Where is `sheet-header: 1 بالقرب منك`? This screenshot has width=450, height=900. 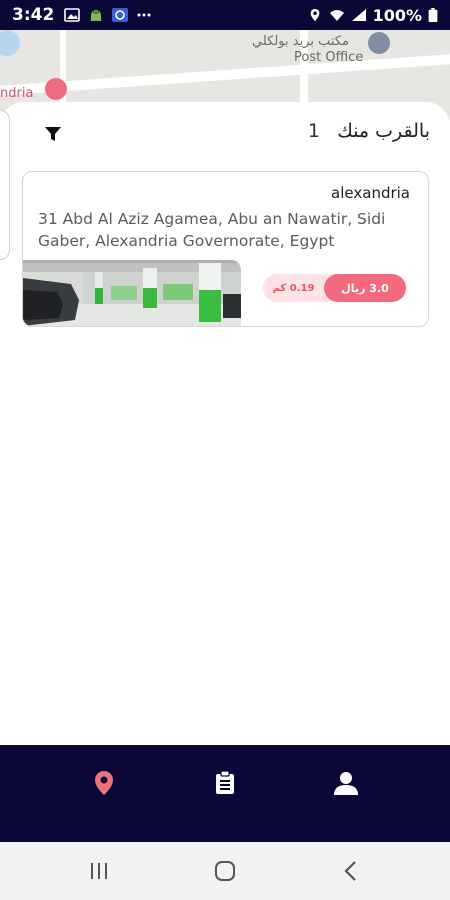 sheet-header: 1 بالقرب منك is located at coordinates (230, 133).